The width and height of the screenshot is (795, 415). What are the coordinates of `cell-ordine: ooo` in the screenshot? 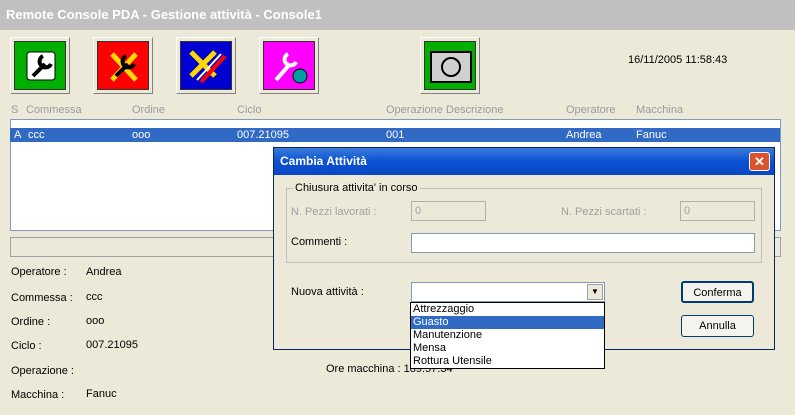 It's located at (141, 135).